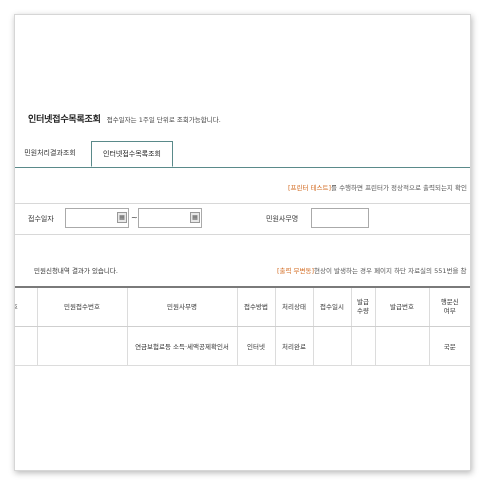 The image size is (484, 484). I want to click on printer-test-link: [프린터 테스트], so click(309, 188).